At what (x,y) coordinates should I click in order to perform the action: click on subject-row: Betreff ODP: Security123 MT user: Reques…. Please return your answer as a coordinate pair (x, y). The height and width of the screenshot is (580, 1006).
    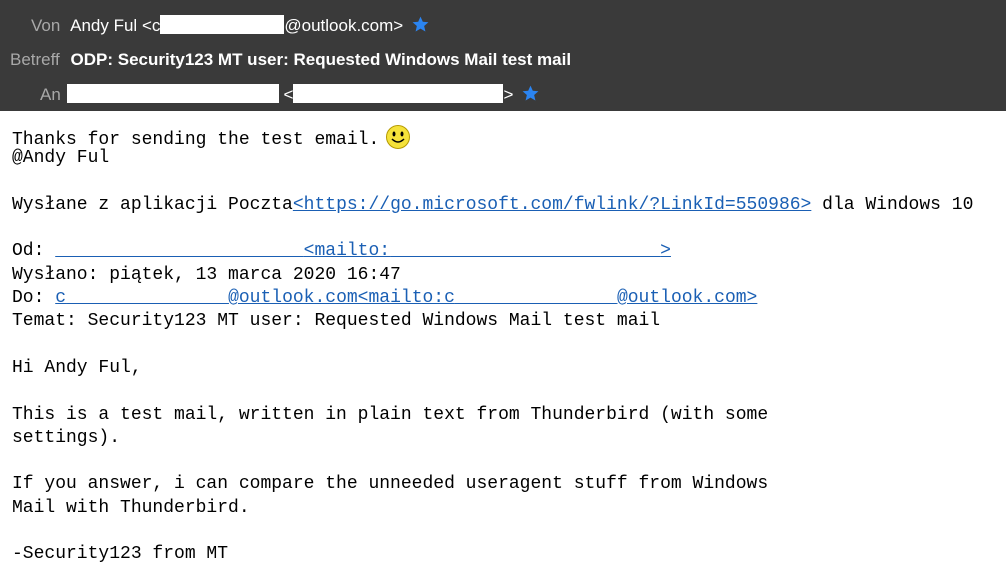
    Looking at the image, I should click on (290, 60).